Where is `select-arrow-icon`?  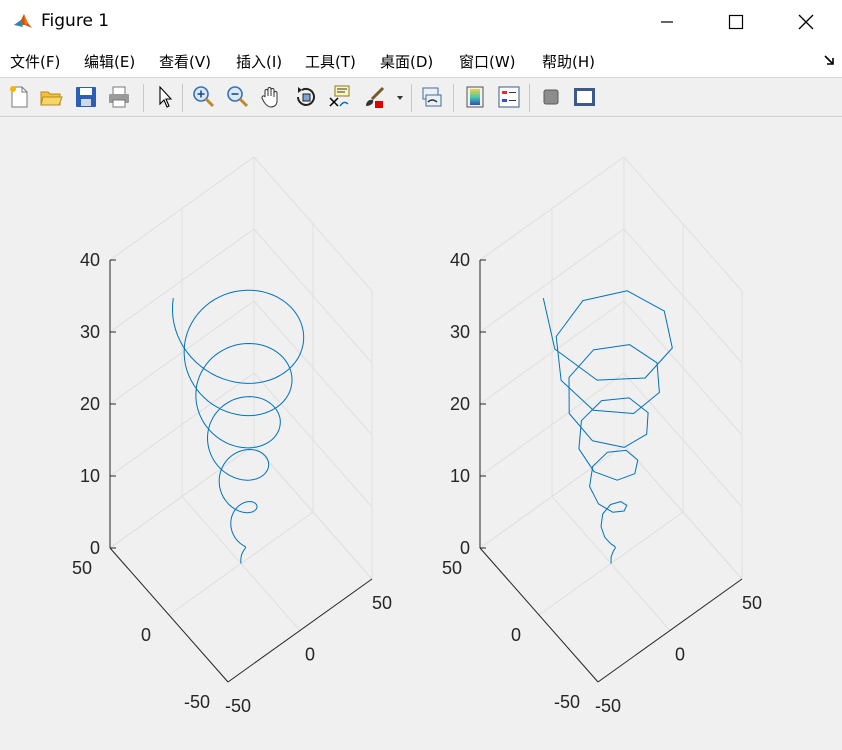 select-arrow-icon is located at coordinates (166, 96).